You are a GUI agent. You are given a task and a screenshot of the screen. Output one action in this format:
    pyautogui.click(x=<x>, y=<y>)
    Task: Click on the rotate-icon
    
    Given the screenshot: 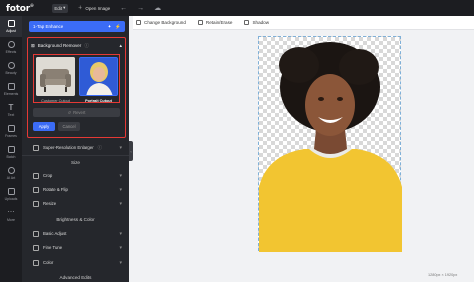 What is the action you would take?
    pyautogui.click(x=36, y=189)
    